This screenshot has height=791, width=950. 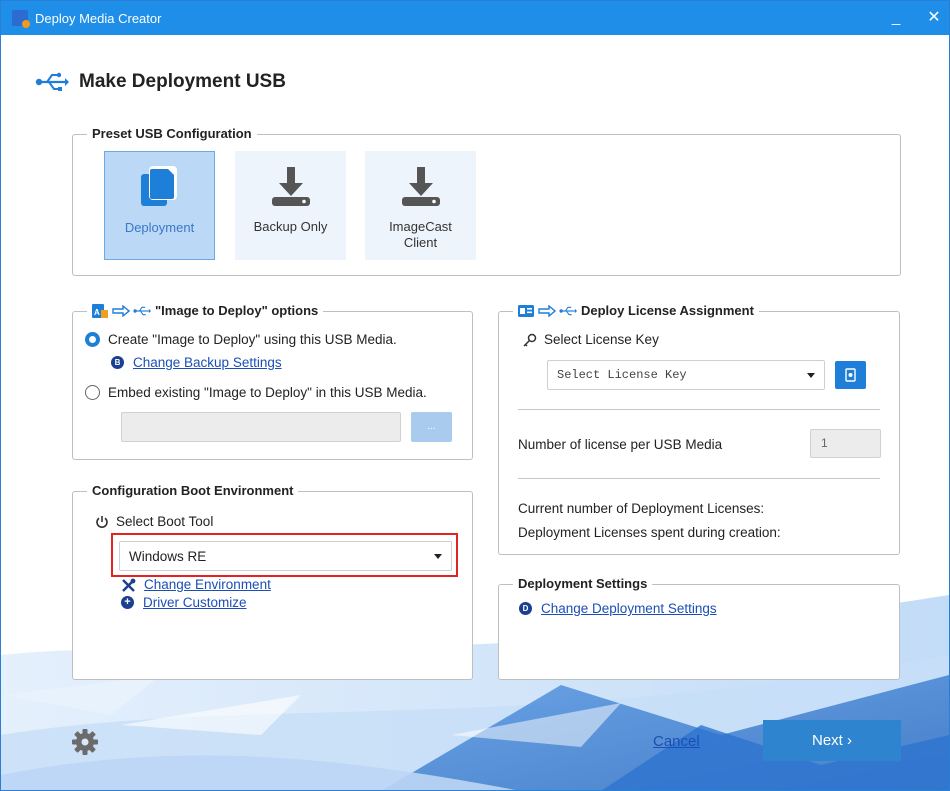 What do you see at coordinates (583, 583) in the screenshot?
I see `group-legend: Deployment Settings` at bounding box center [583, 583].